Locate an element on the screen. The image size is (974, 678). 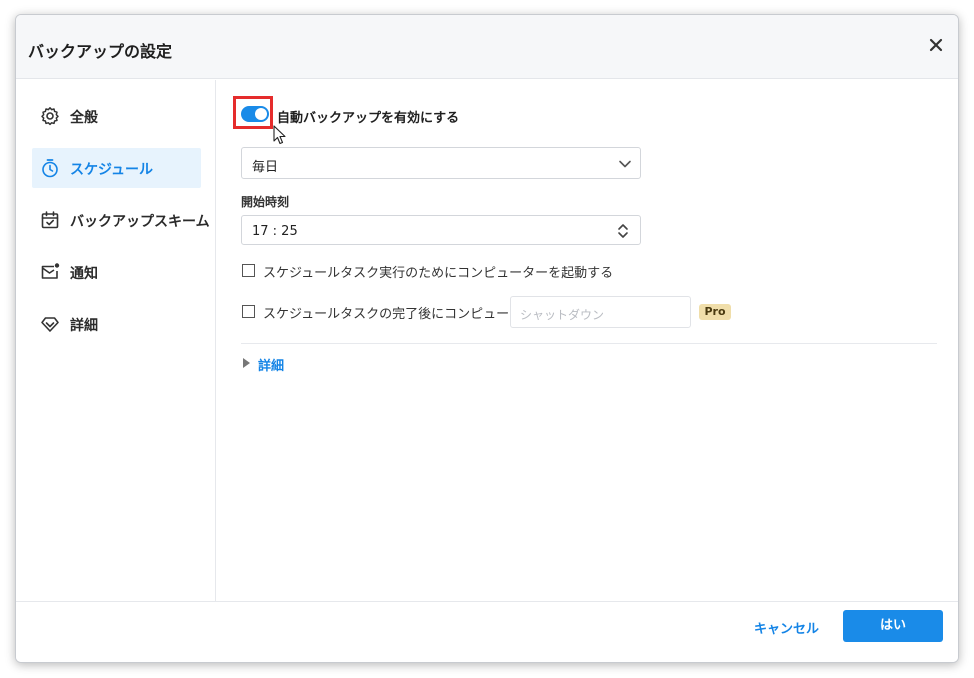
start-time-value: 17 : 25 is located at coordinates (275, 231).